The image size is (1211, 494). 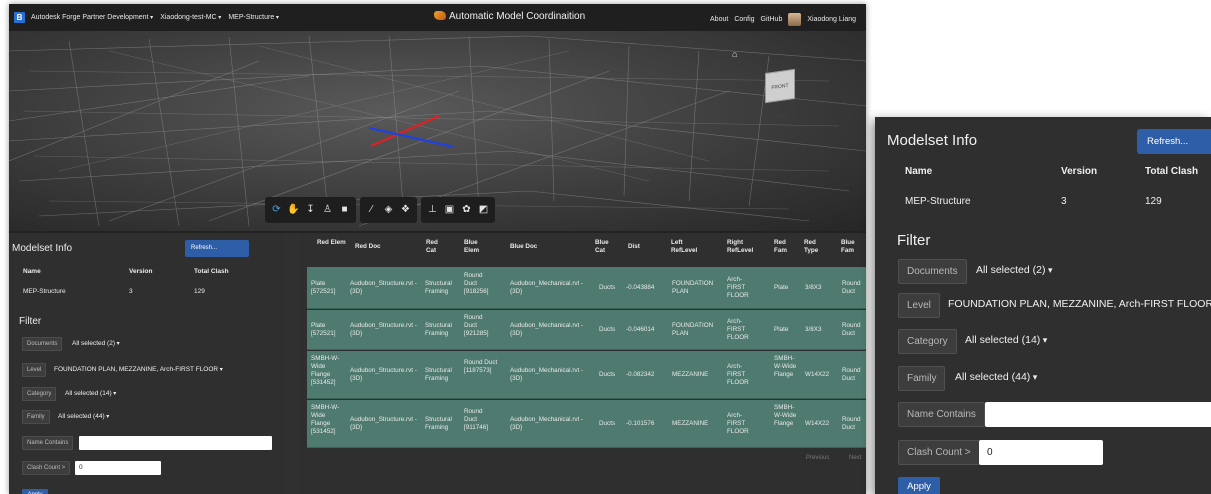 What do you see at coordinates (922, 378) in the screenshot?
I see `family-label: Family` at bounding box center [922, 378].